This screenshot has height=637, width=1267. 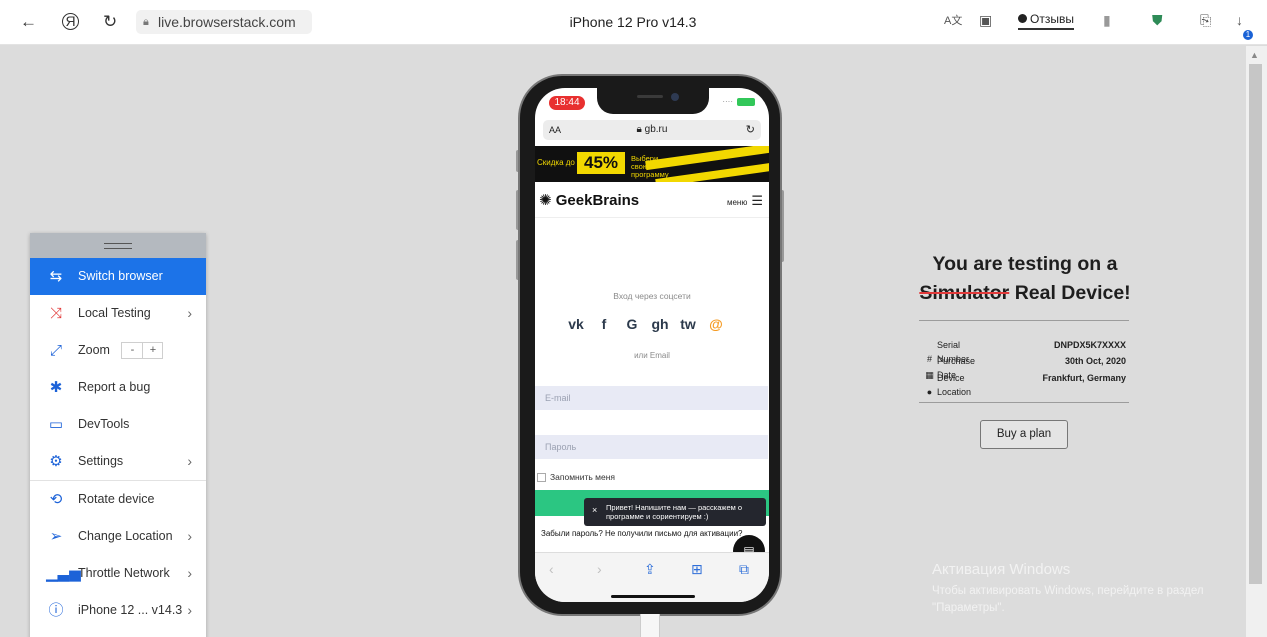 I want to click on throttle-network-button: ▁▃▅ Throttle Network ›, so click(x=118, y=573).